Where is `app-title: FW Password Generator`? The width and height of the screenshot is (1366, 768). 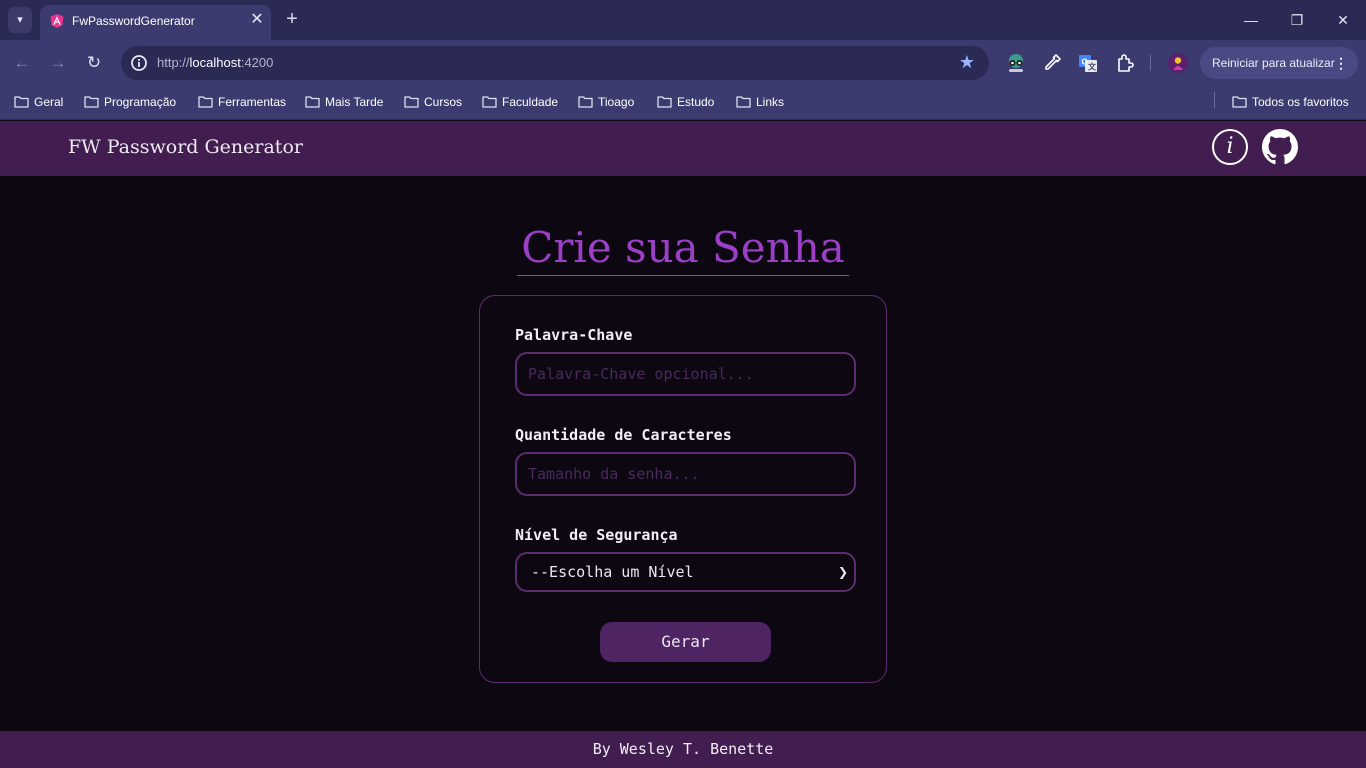 app-title: FW Password Generator is located at coordinates (185, 147).